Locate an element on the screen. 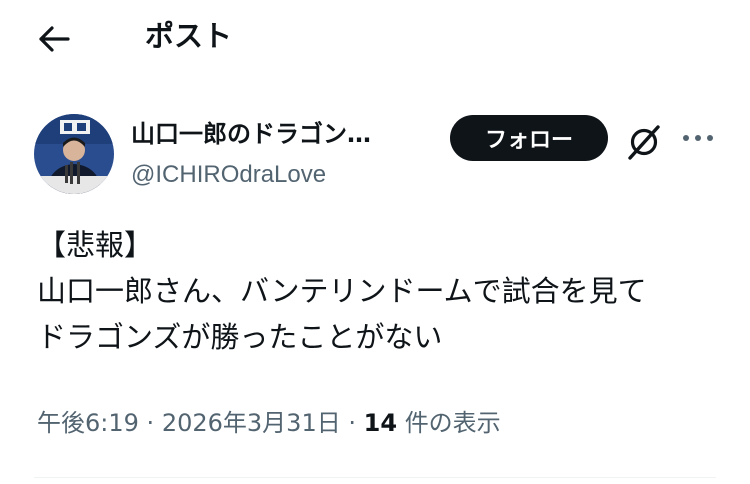 Image resolution: width=750 pixels, height=484 pixels. back-button is located at coordinates (54, 39).